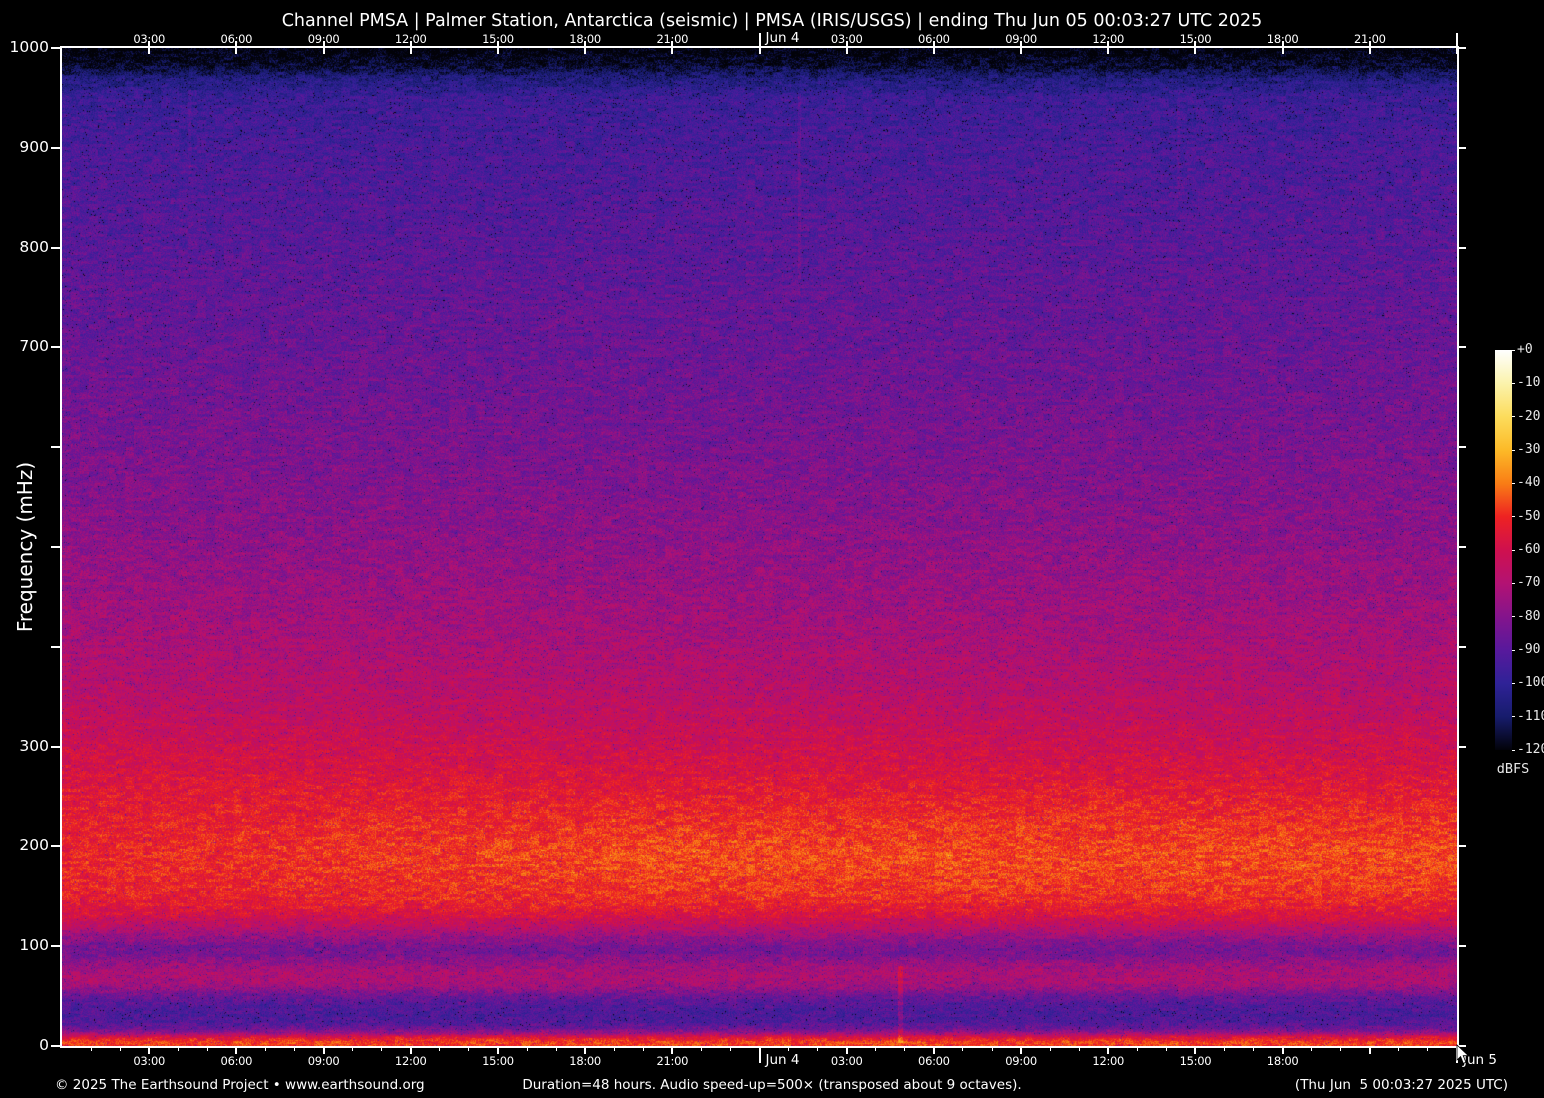 The image size is (1544, 1098). I want to click on x-tick-top, so click(759, 39).